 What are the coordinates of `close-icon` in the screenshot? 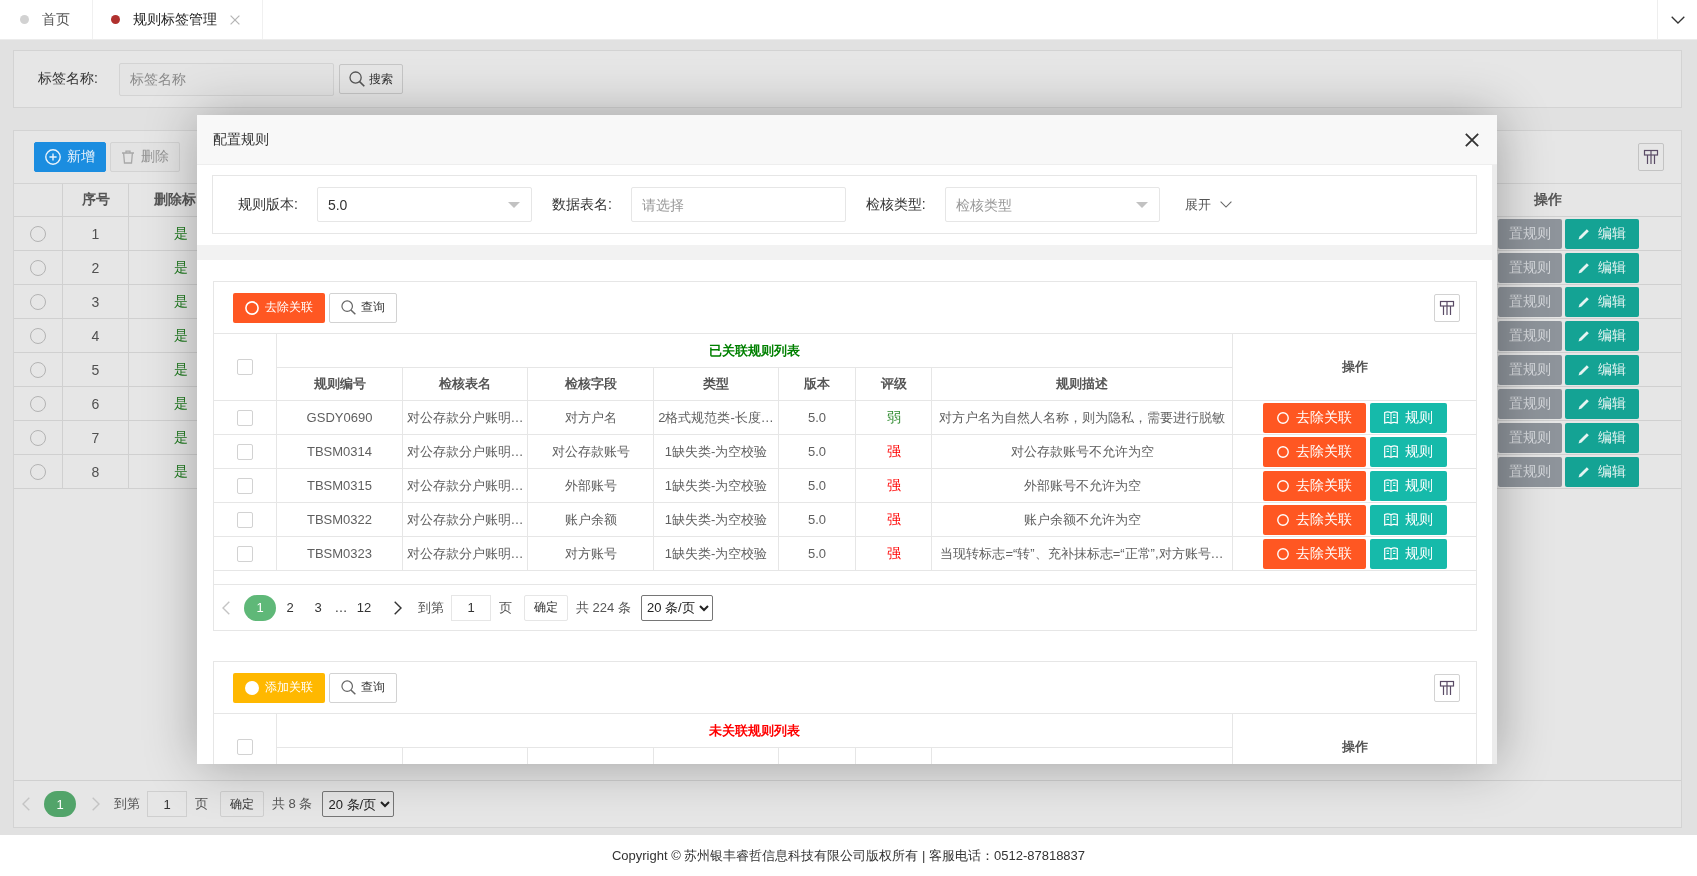 It's located at (1472, 139).